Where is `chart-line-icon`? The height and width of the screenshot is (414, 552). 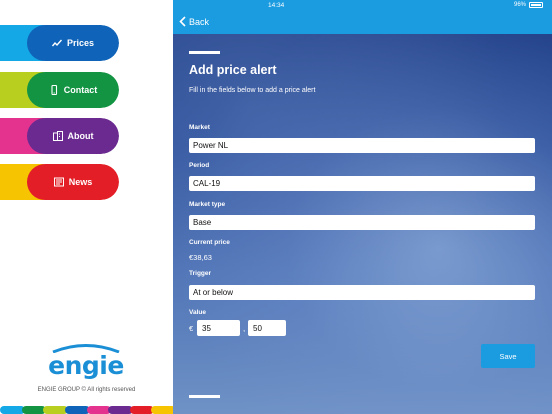
chart-line-icon is located at coordinates (56, 43).